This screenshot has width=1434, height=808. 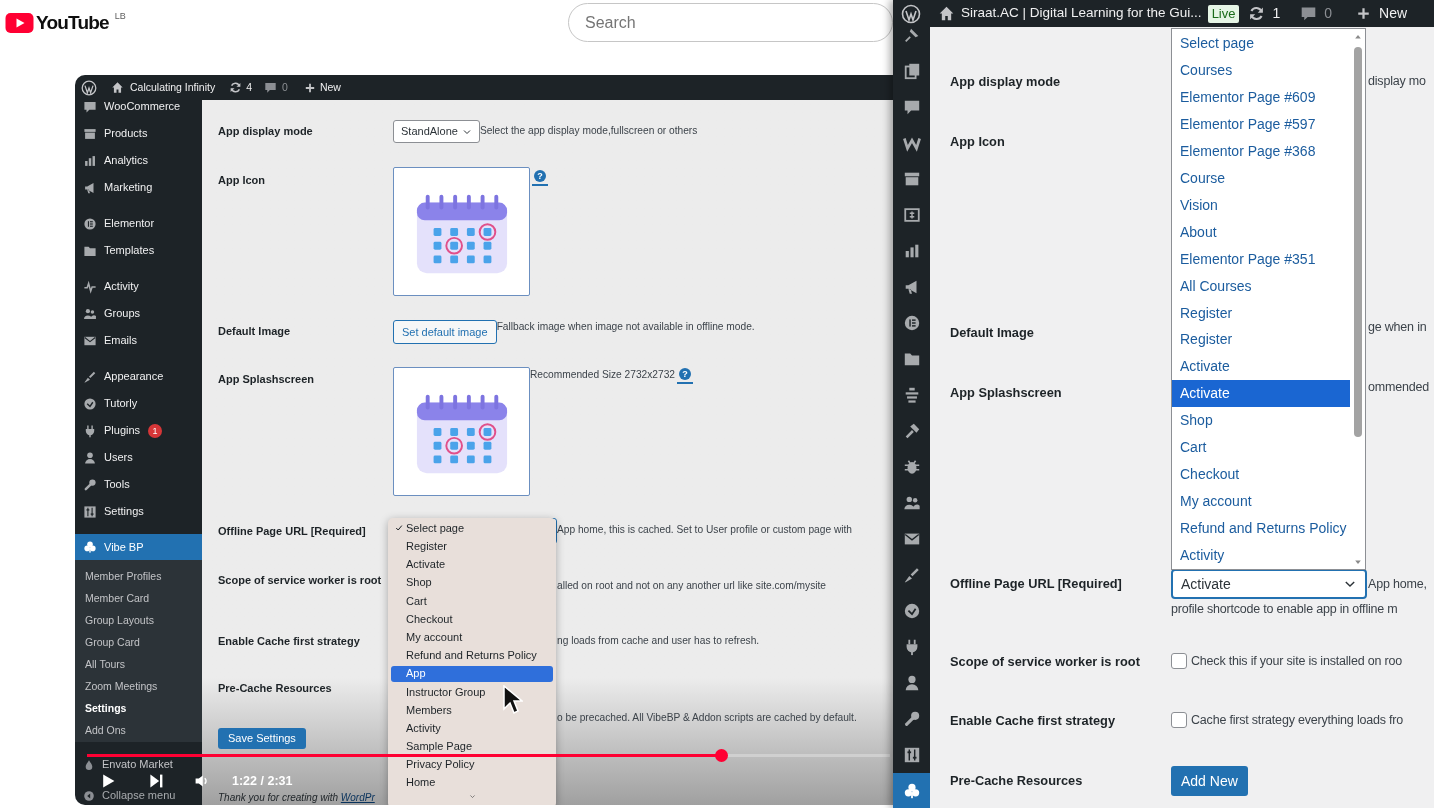 What do you see at coordinates (1261, 259) in the screenshot?
I see `dropdown-option: Elementor Page #351` at bounding box center [1261, 259].